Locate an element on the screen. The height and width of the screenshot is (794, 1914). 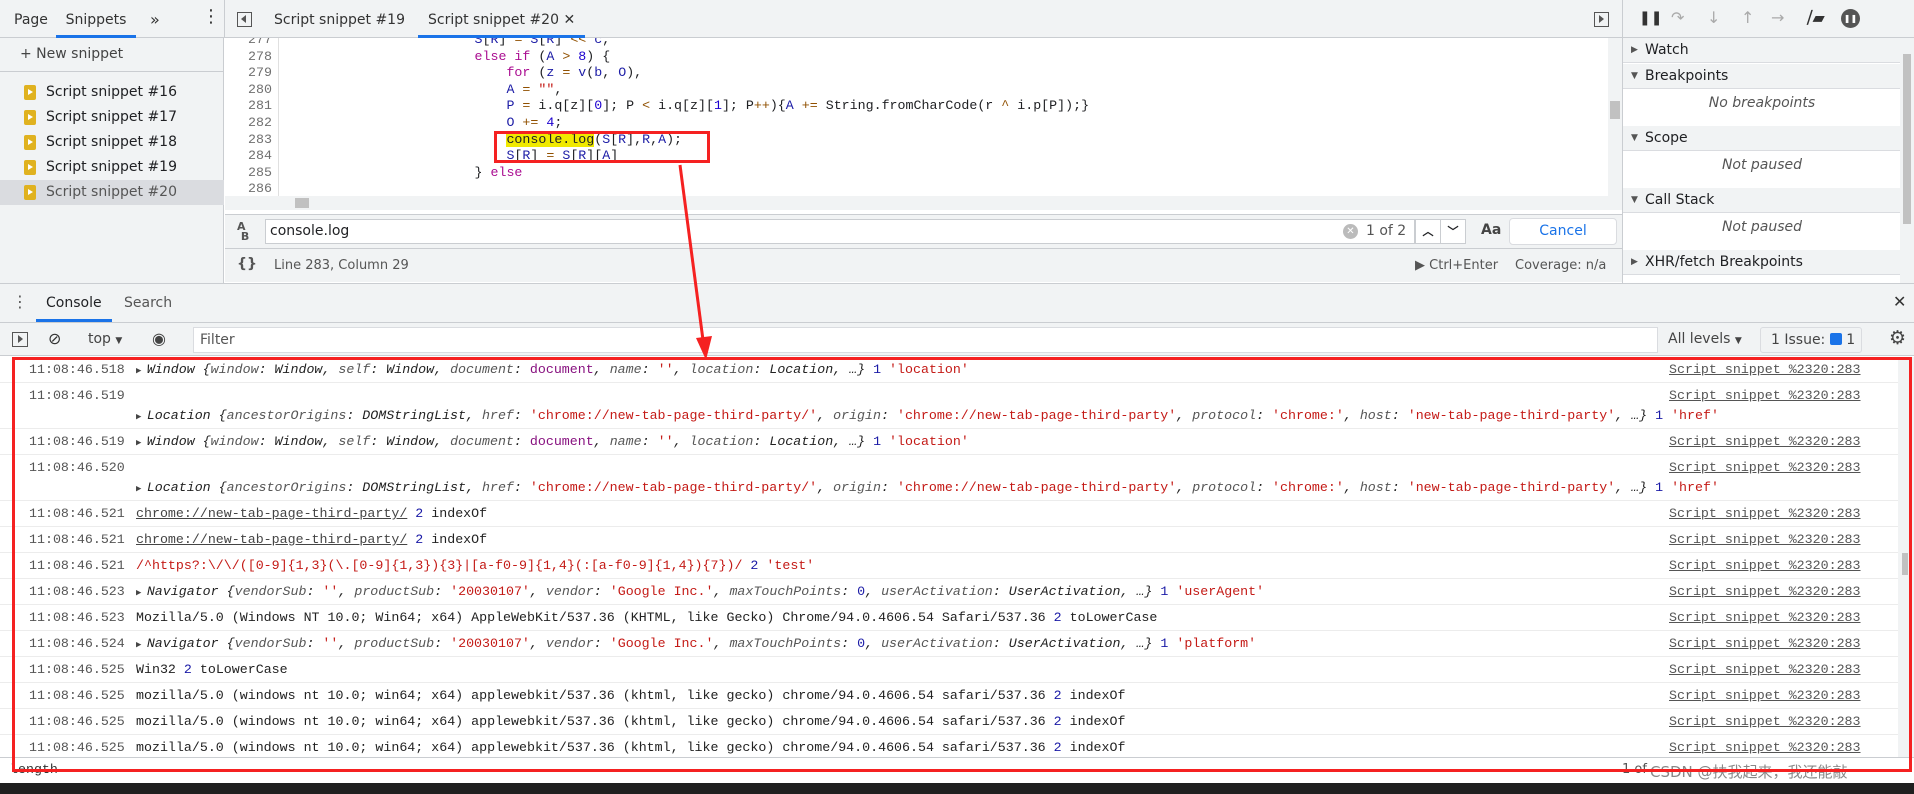
tab-script-snippet-19: Script snippet #19 is located at coordinates (339, 19).